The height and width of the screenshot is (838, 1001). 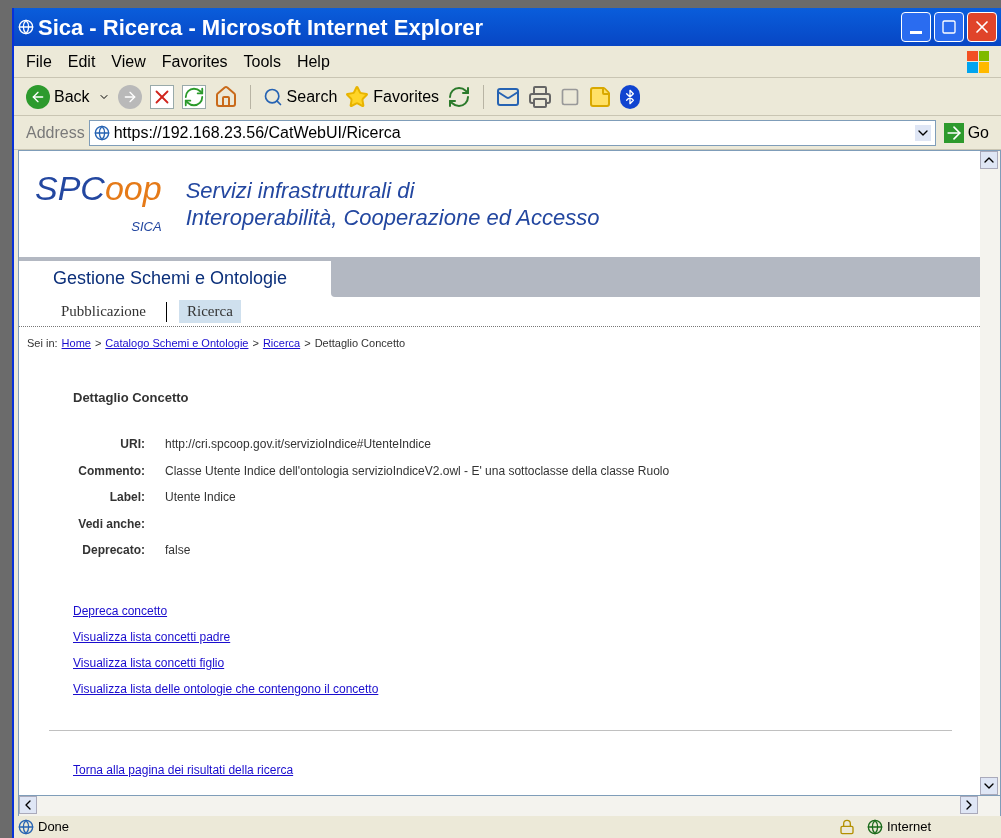 What do you see at coordinates (512, 132) in the screenshot?
I see `address-field: https://192.168.23.56/CatWebUI/Ricerca` at bounding box center [512, 132].